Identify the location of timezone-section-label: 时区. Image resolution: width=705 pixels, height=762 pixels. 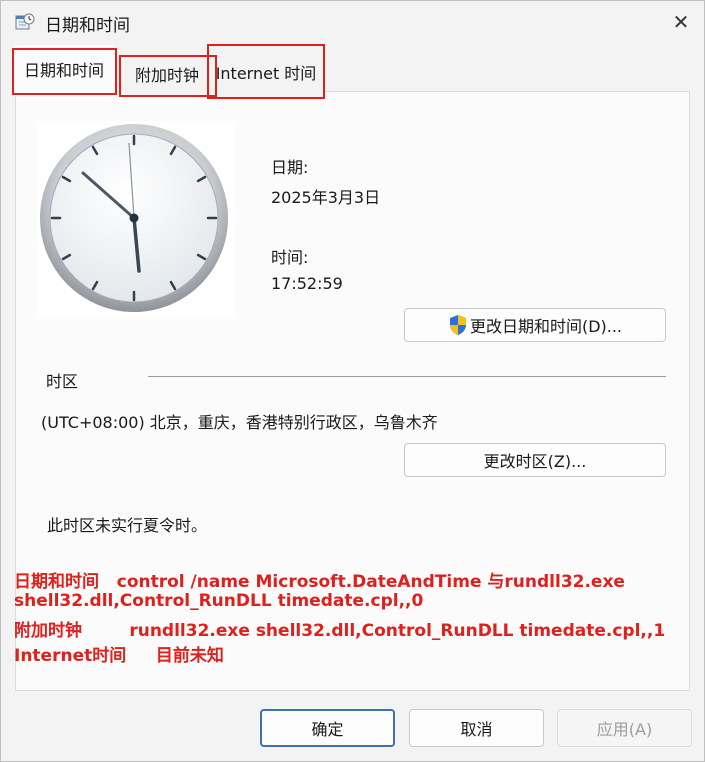
(62, 381).